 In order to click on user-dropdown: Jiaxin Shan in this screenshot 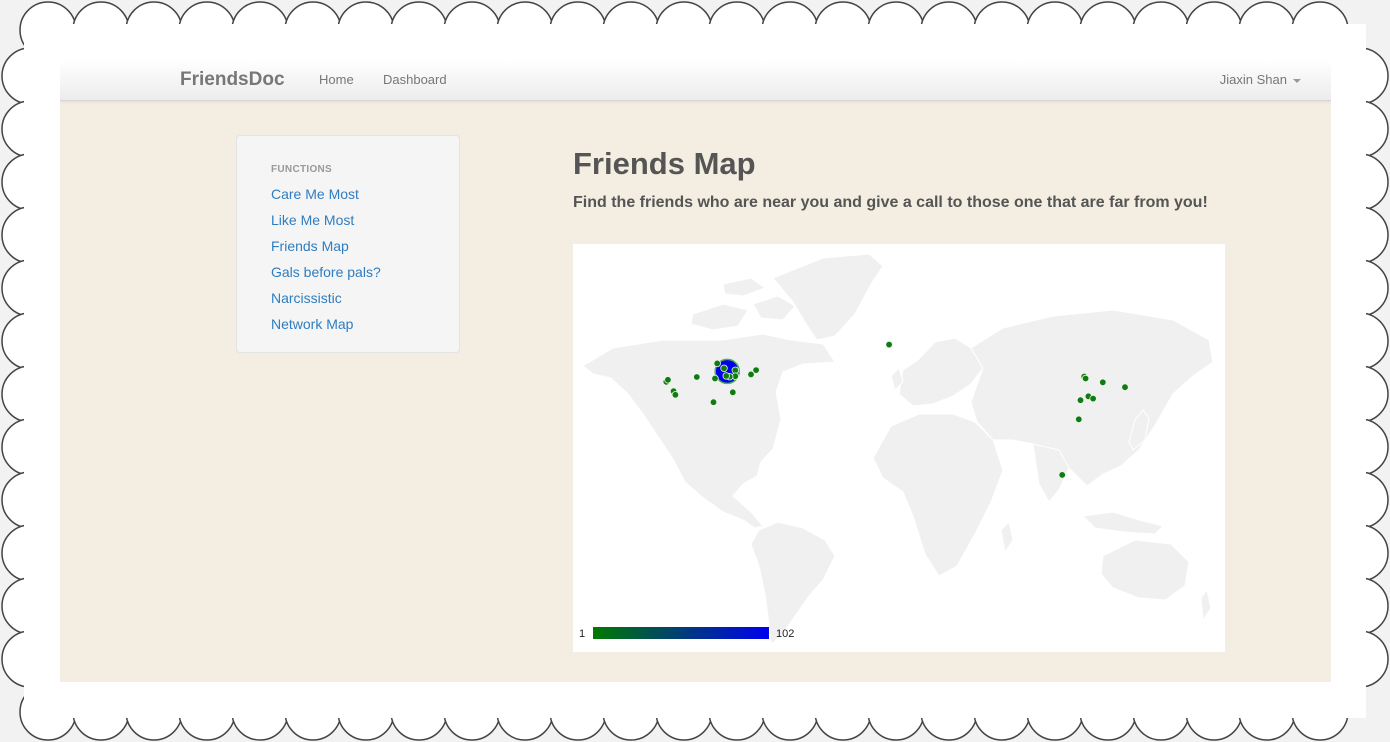, I will do `click(1260, 79)`.